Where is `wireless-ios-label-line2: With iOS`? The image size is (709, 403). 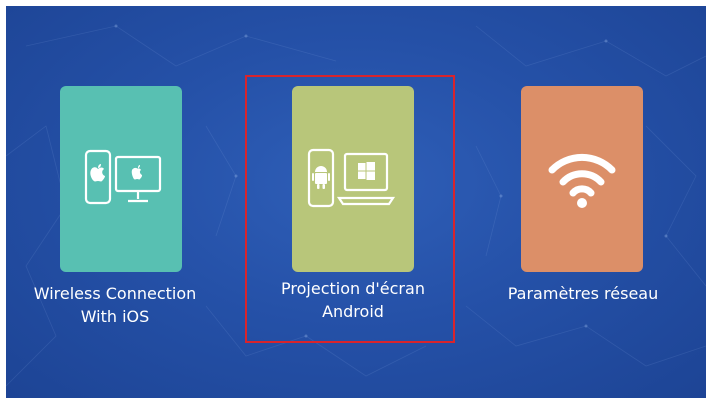
wireless-ios-label-line2: With iOS is located at coordinates (115, 316).